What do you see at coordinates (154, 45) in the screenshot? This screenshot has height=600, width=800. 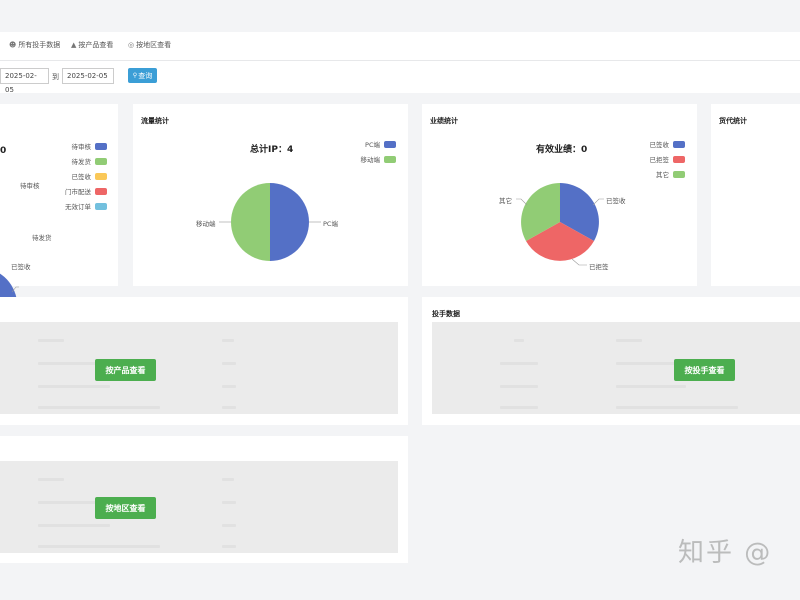 I see `tab-label: 按地区查看` at bounding box center [154, 45].